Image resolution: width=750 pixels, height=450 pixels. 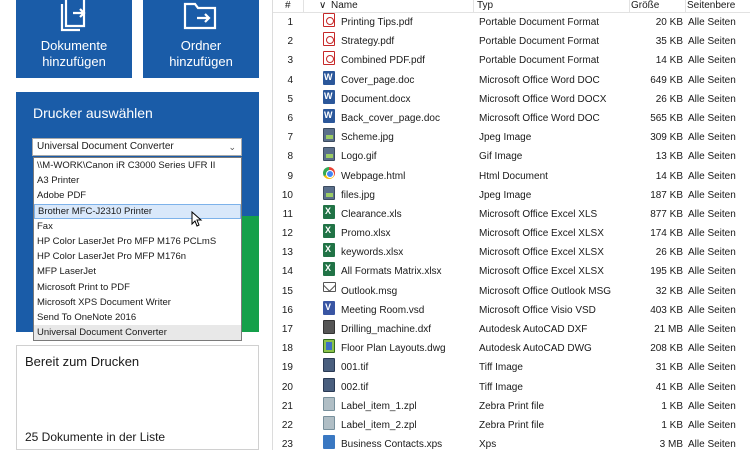 I want to click on row-number: 1, so click(x=290, y=22).